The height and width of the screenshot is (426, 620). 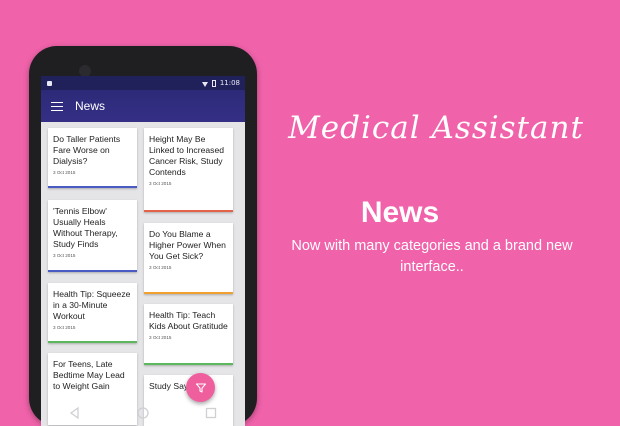 What do you see at coordinates (49, 83) in the screenshot?
I see `notification-icon` at bounding box center [49, 83].